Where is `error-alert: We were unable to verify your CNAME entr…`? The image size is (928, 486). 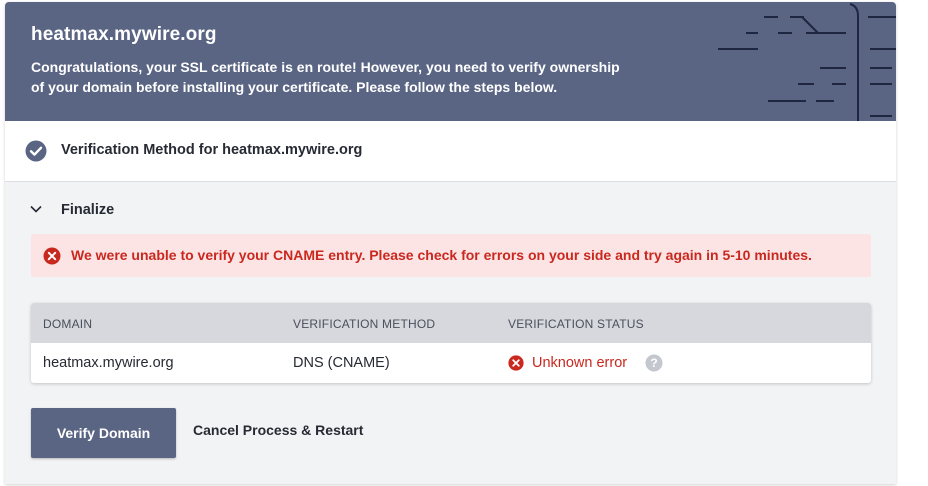
error-alert: We were unable to verify your CNAME entr… is located at coordinates (451, 255).